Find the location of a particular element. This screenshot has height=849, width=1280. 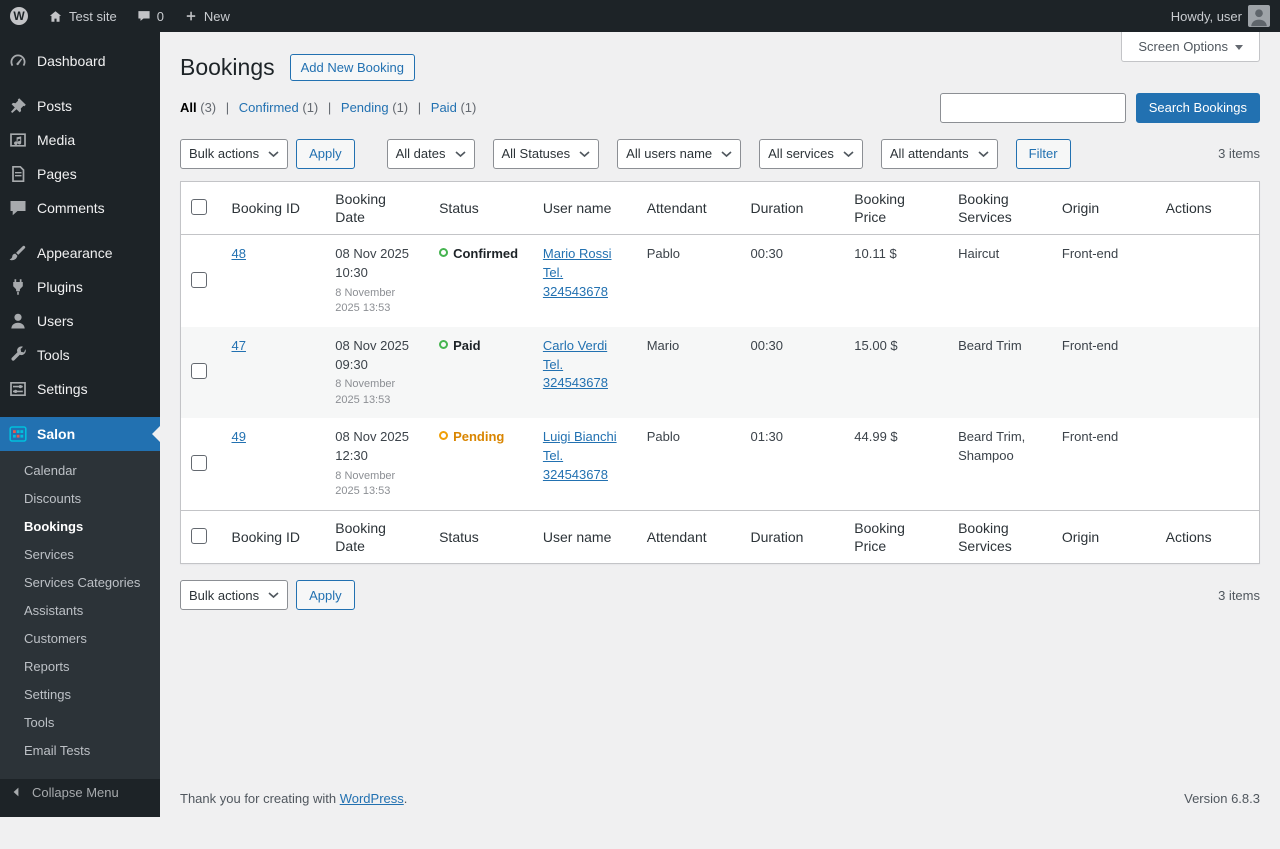

status-label: Confirmed is located at coordinates (486, 254).